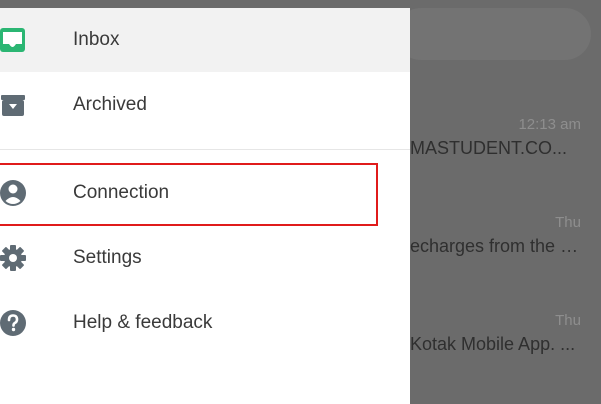  Describe the element at coordinates (121, 192) in the screenshot. I see `nav-item-label: Connection` at that location.